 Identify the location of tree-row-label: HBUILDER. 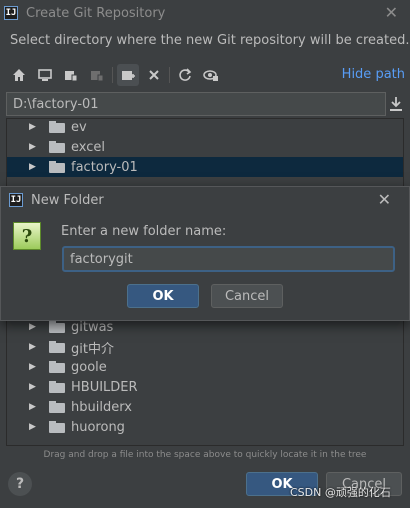
(104, 387).